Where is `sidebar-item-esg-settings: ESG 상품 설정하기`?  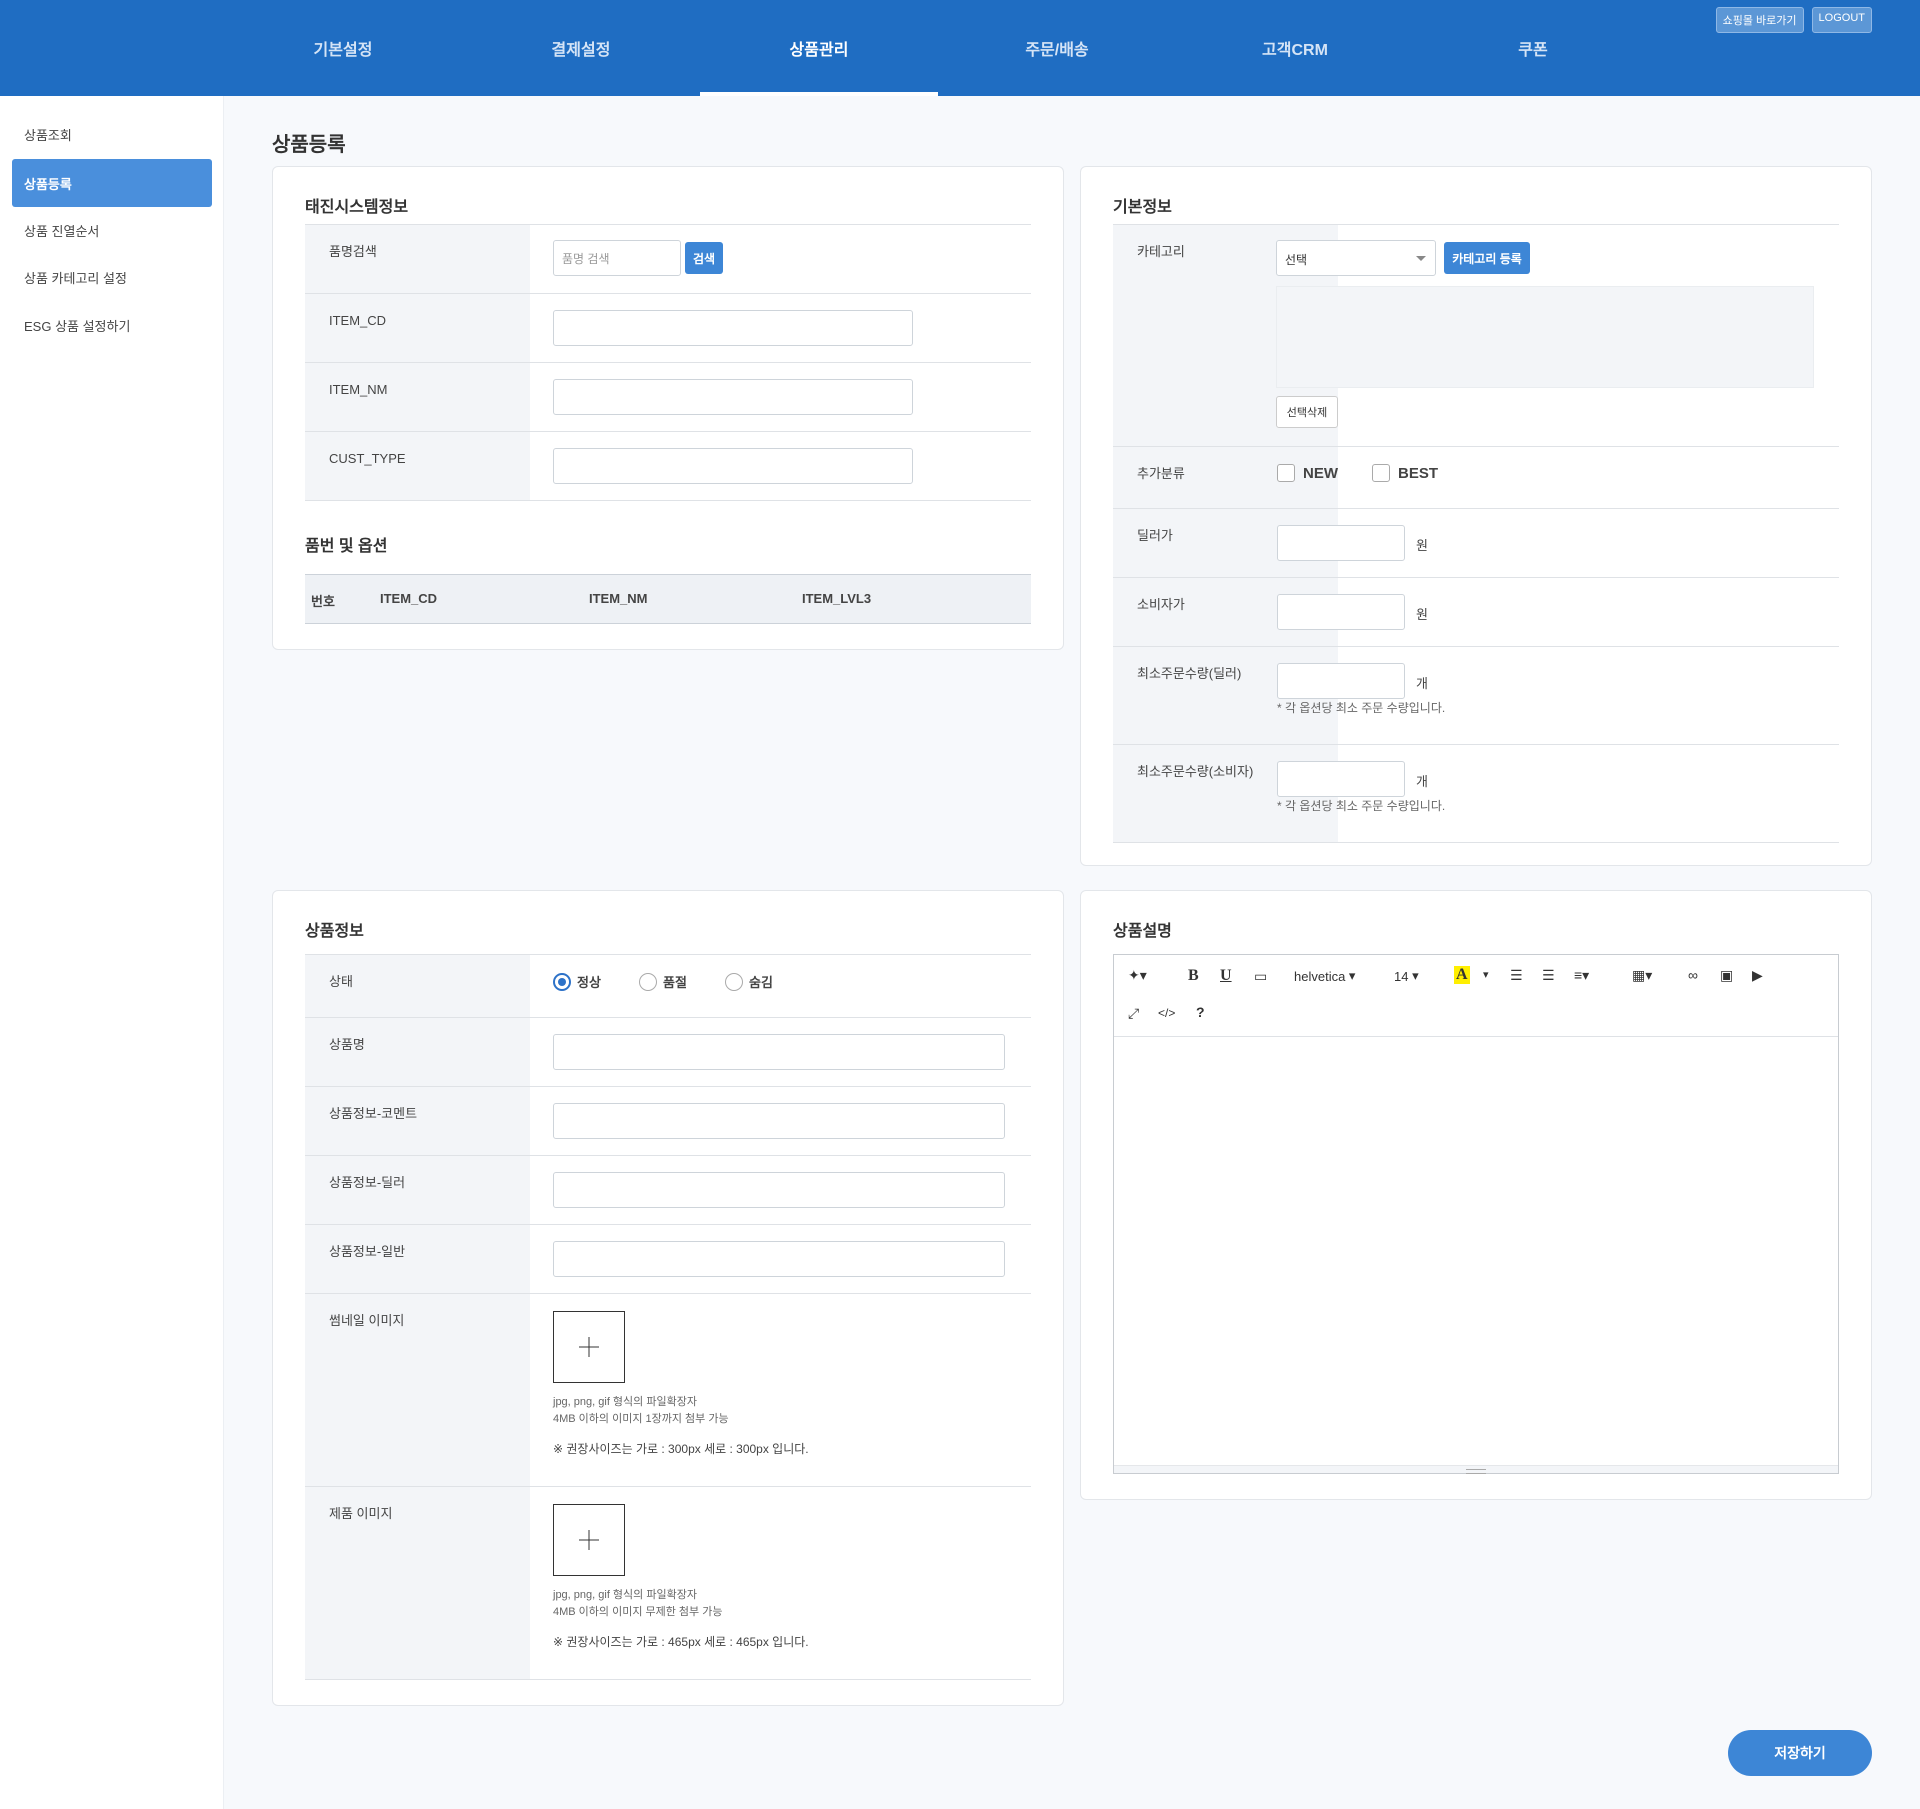
sidebar-item-esg-settings: ESG 상품 설정하기 is located at coordinates (112, 325).